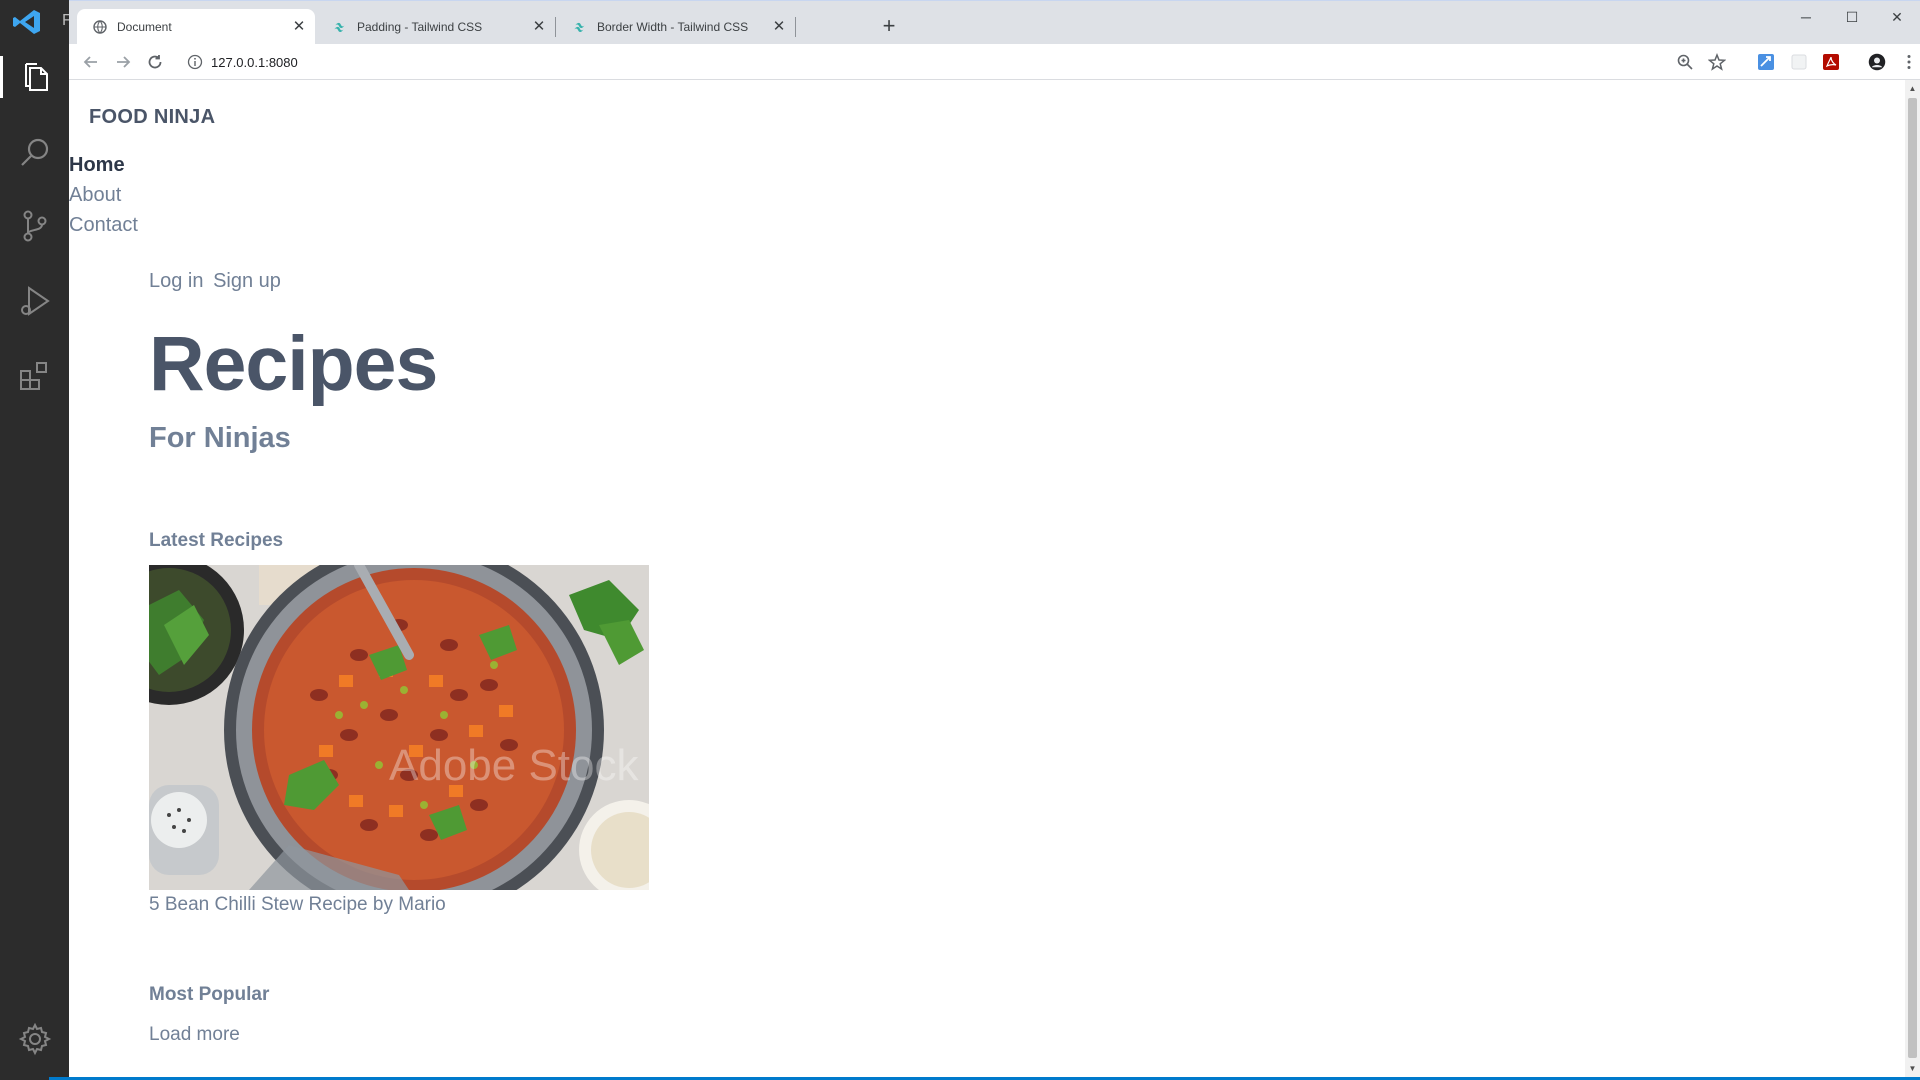  I want to click on forward-button, so click(123, 62).